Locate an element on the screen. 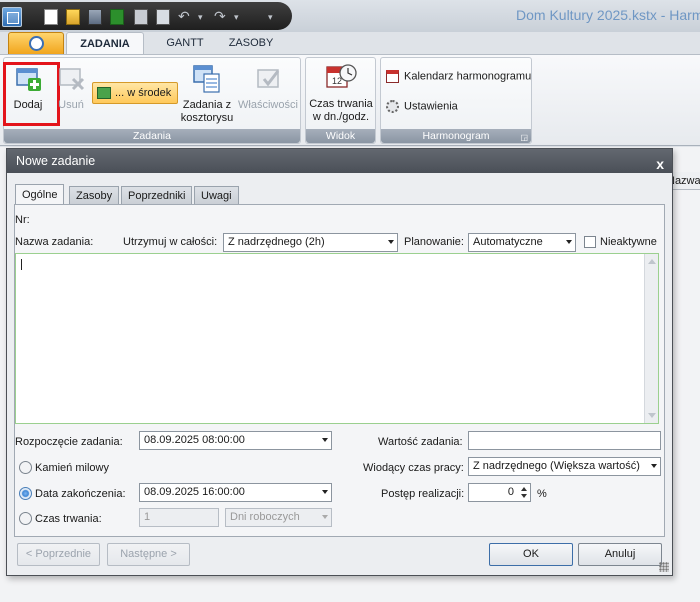 The width and height of the screenshot is (700, 602). previous-button: < Poprzednie is located at coordinates (58, 554).